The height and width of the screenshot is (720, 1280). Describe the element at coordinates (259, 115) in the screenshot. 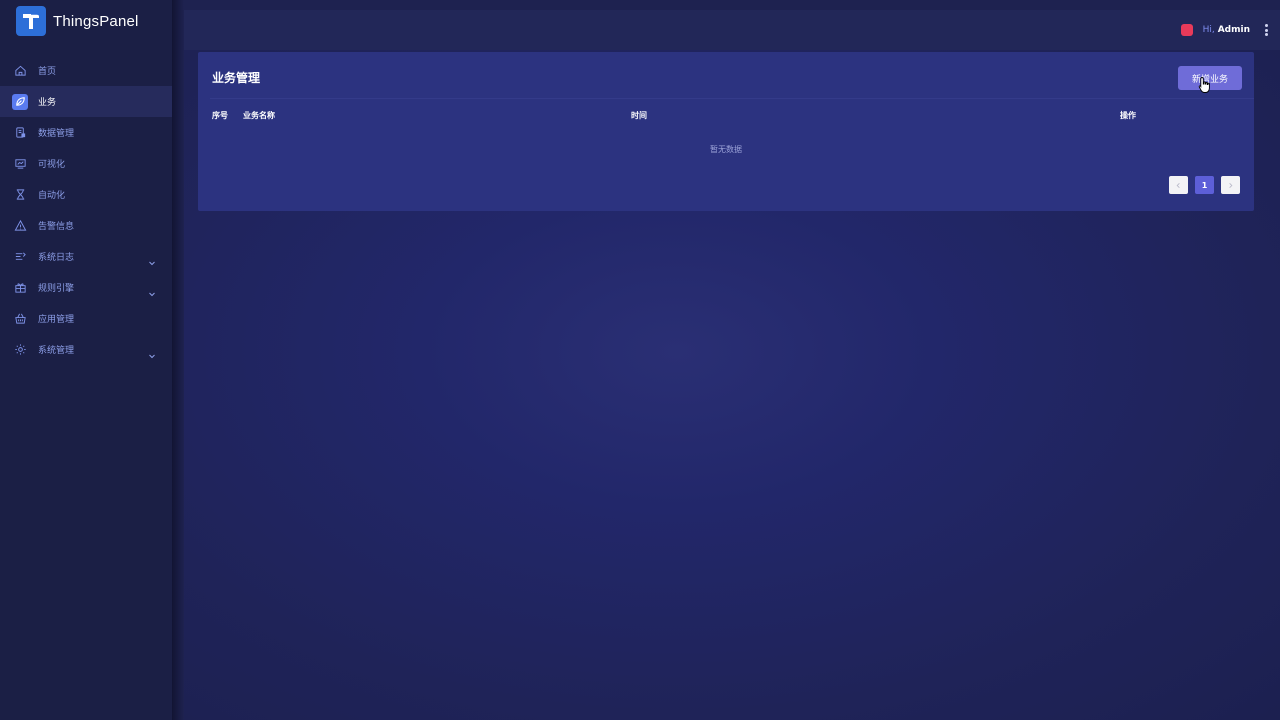

I see `column-header-name: 业务名称` at that location.